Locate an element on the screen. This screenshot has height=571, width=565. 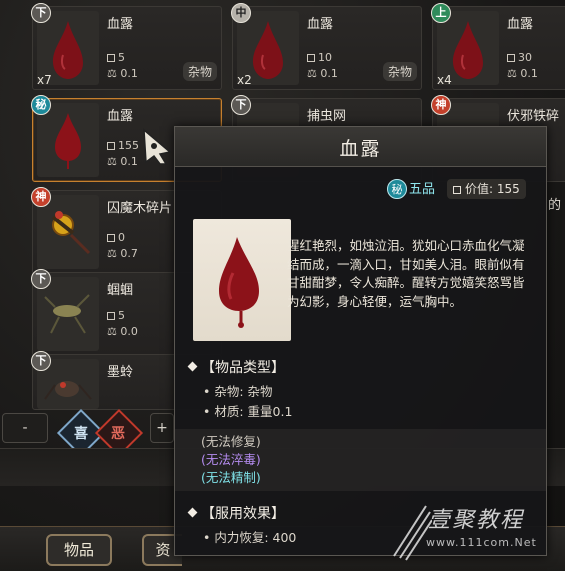
increase-button: + is located at coordinates (162, 428).